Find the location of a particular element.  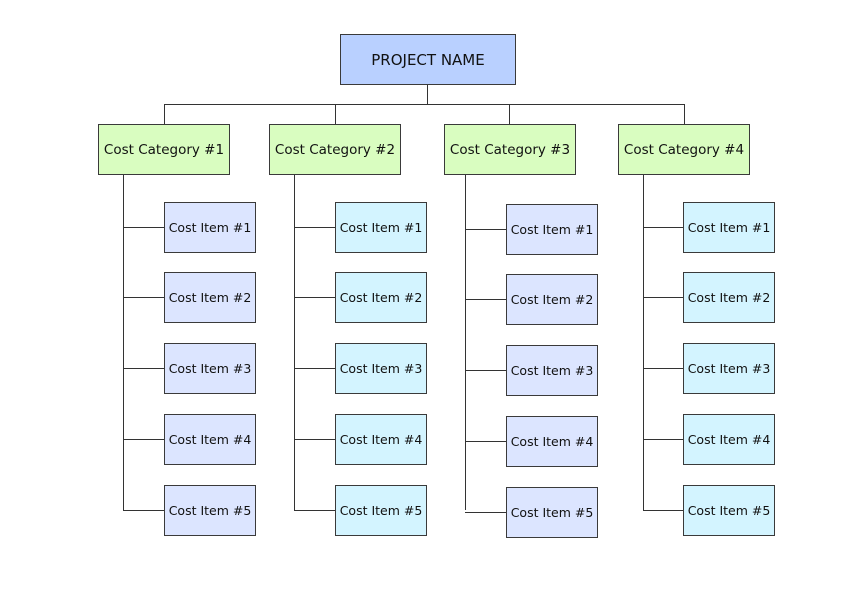

project-node: PROJECT NAME is located at coordinates (428, 59).